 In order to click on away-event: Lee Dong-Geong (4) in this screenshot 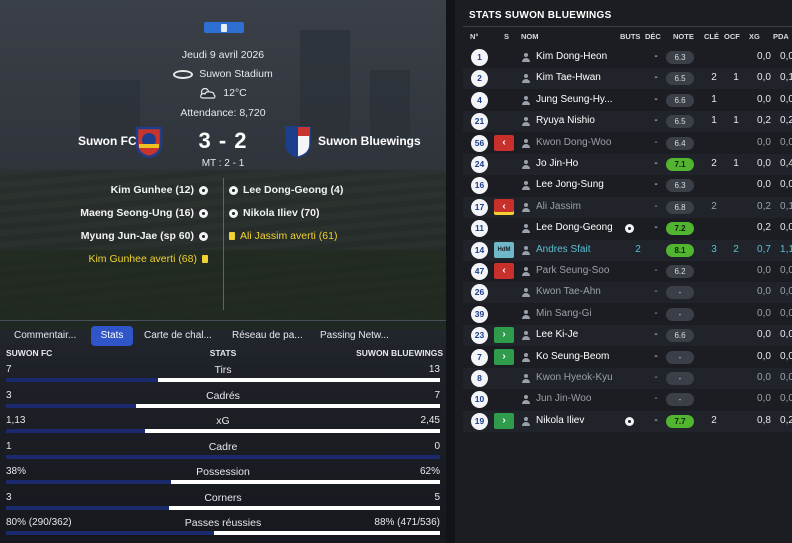, I will do `click(286, 190)`.